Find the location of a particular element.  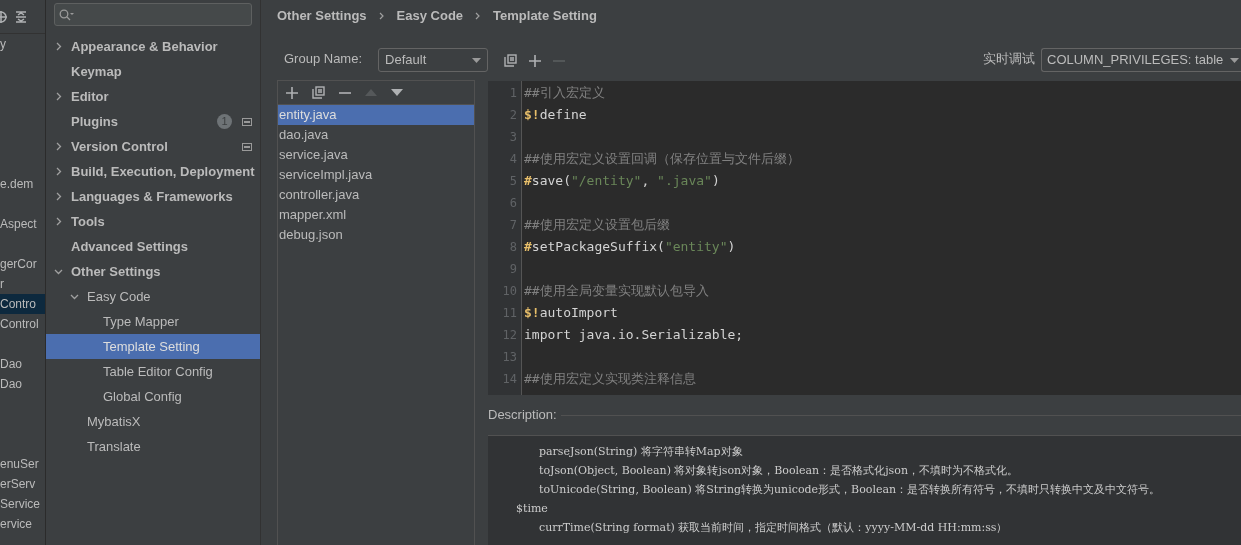

tree-item: Appearance & Behavior is located at coordinates (153, 46).